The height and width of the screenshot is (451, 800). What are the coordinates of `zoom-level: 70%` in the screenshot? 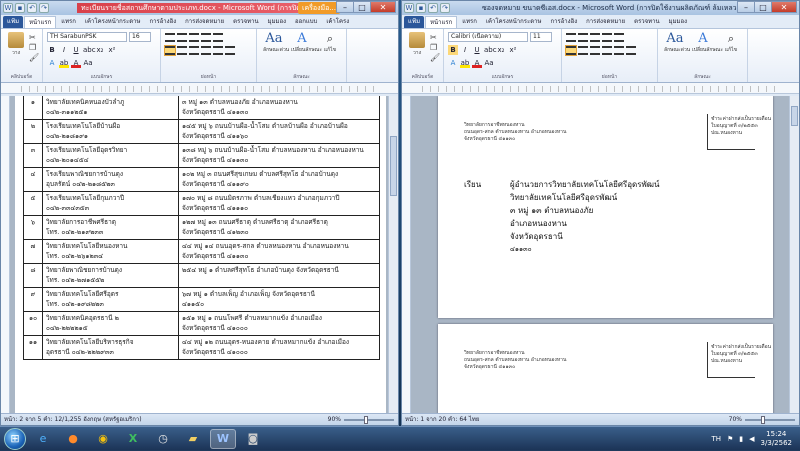 It's located at (735, 419).